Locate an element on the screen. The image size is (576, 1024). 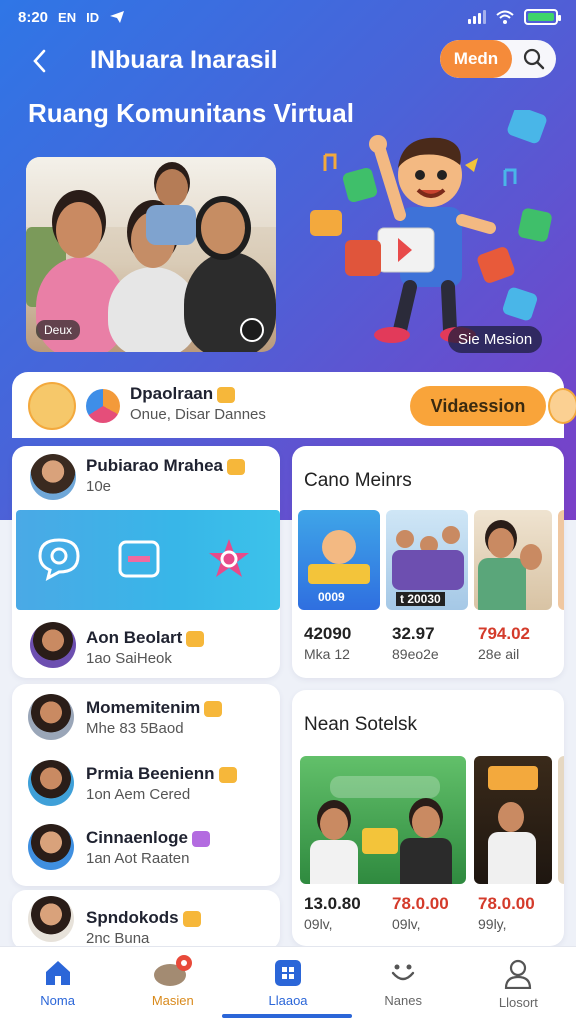
search-icon is located at coordinates (534, 59).